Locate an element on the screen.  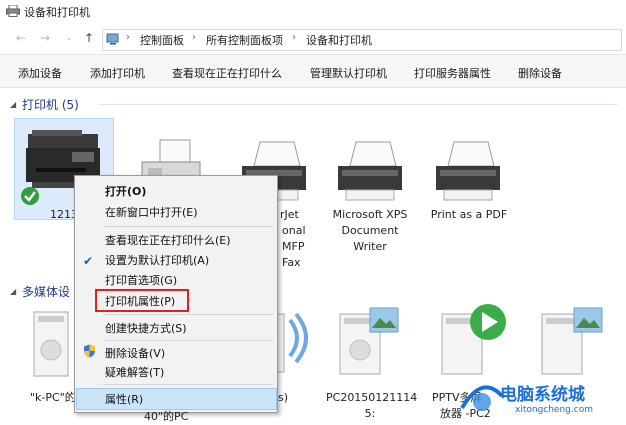
media-label: 5: is located at coordinates (370, 413).